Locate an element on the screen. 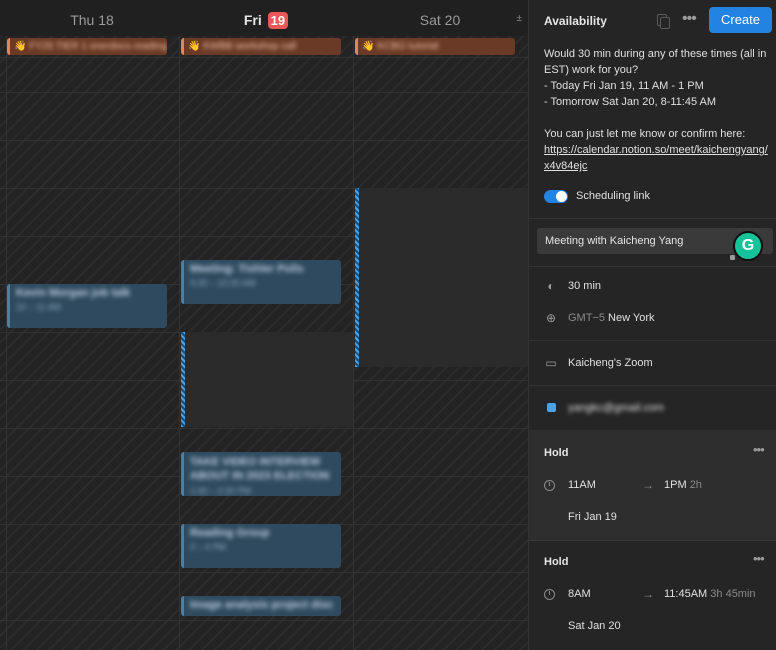 The height and width of the screenshot is (650, 776). hold-end-time: 11:45AM is located at coordinates (686, 594).